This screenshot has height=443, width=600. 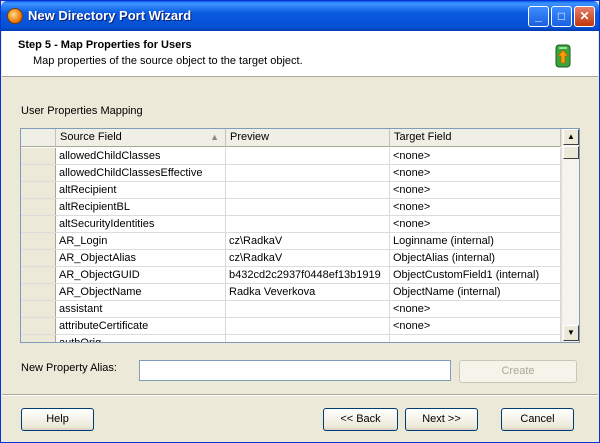 What do you see at coordinates (91, 137) in the screenshot?
I see `column-header-label: Source Field` at bounding box center [91, 137].